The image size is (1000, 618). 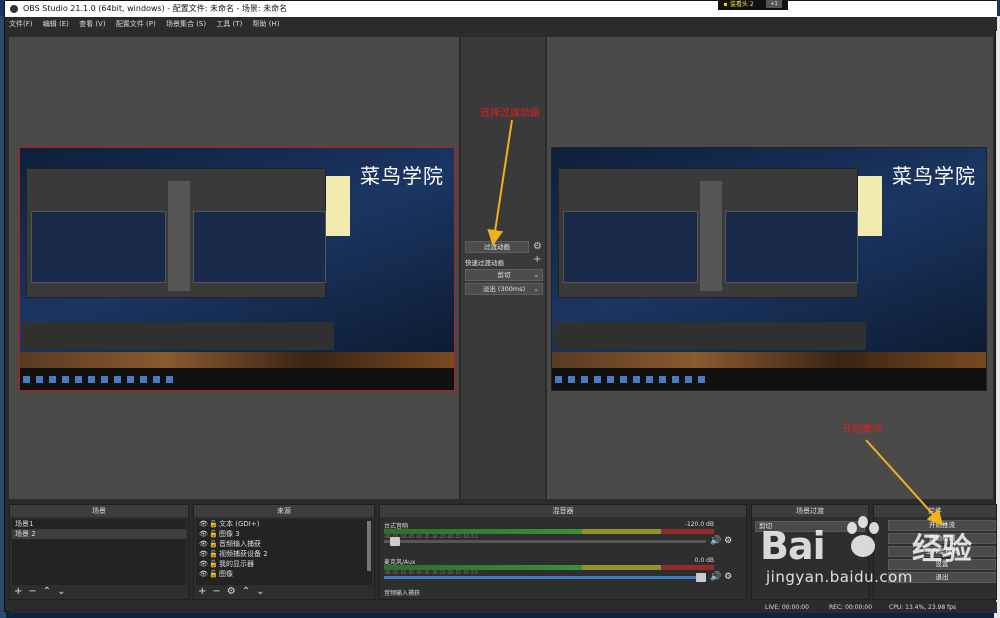 I want to click on source-label: 图像 3, so click(x=229, y=534).